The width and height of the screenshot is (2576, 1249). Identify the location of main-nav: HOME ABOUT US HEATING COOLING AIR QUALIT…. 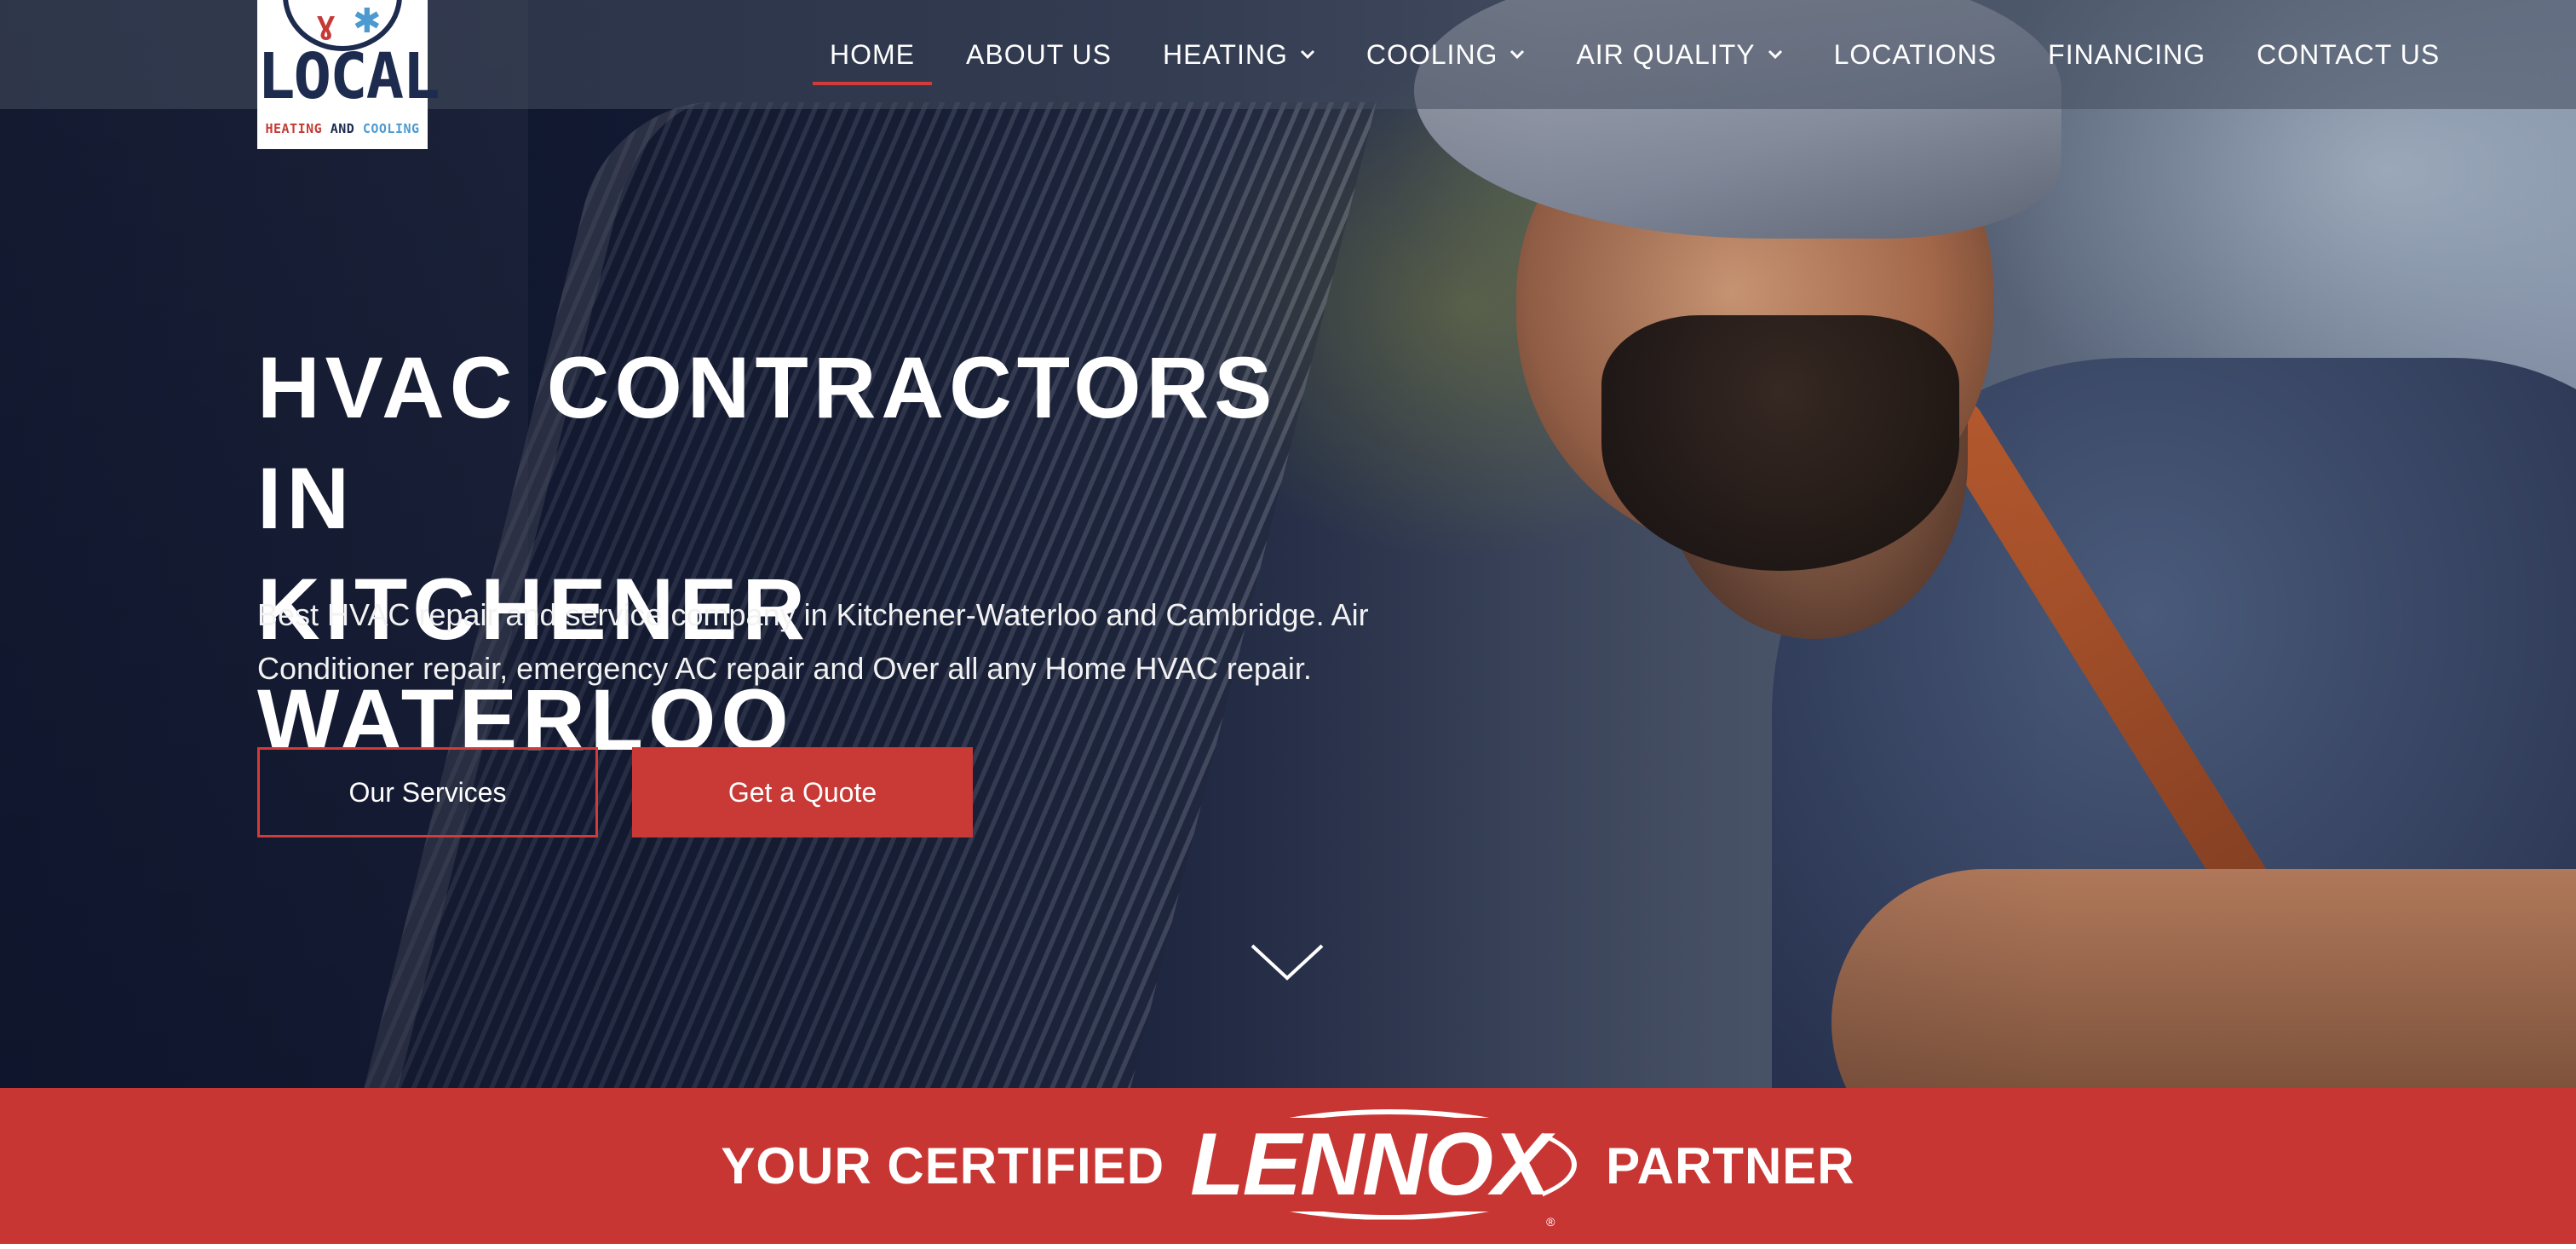
(1652, 54).